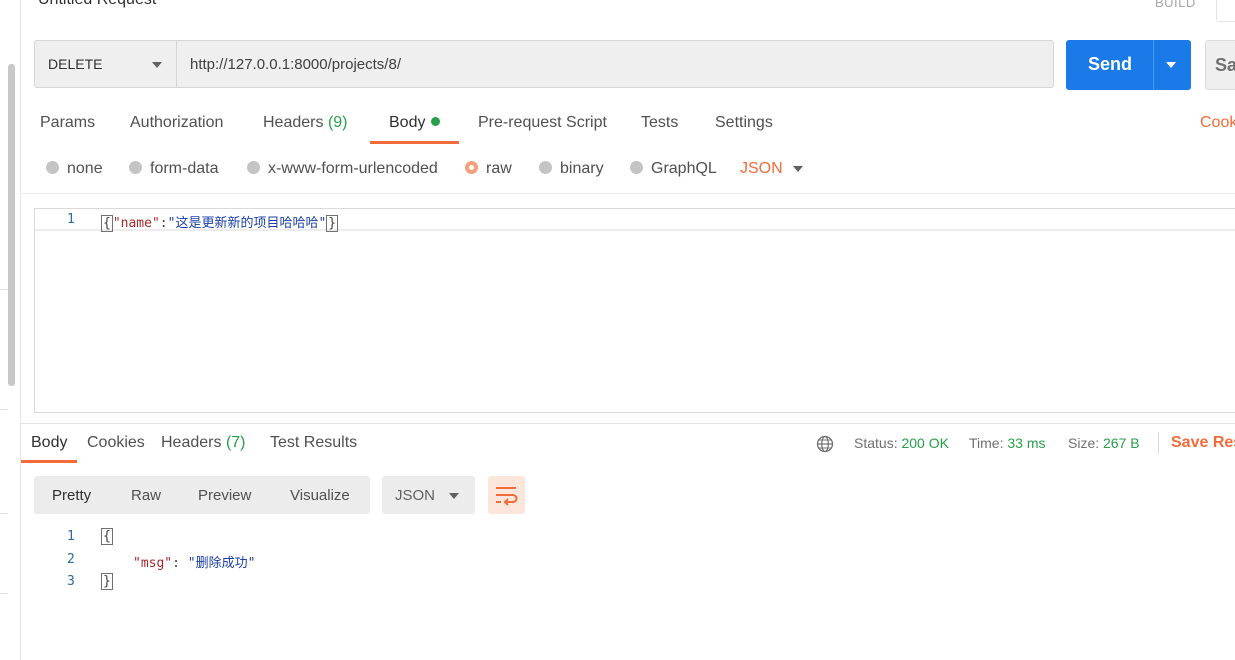  Describe the element at coordinates (295, 64) in the screenshot. I see `url-value: http://127.0.0.1:8000/projects/8/` at that location.